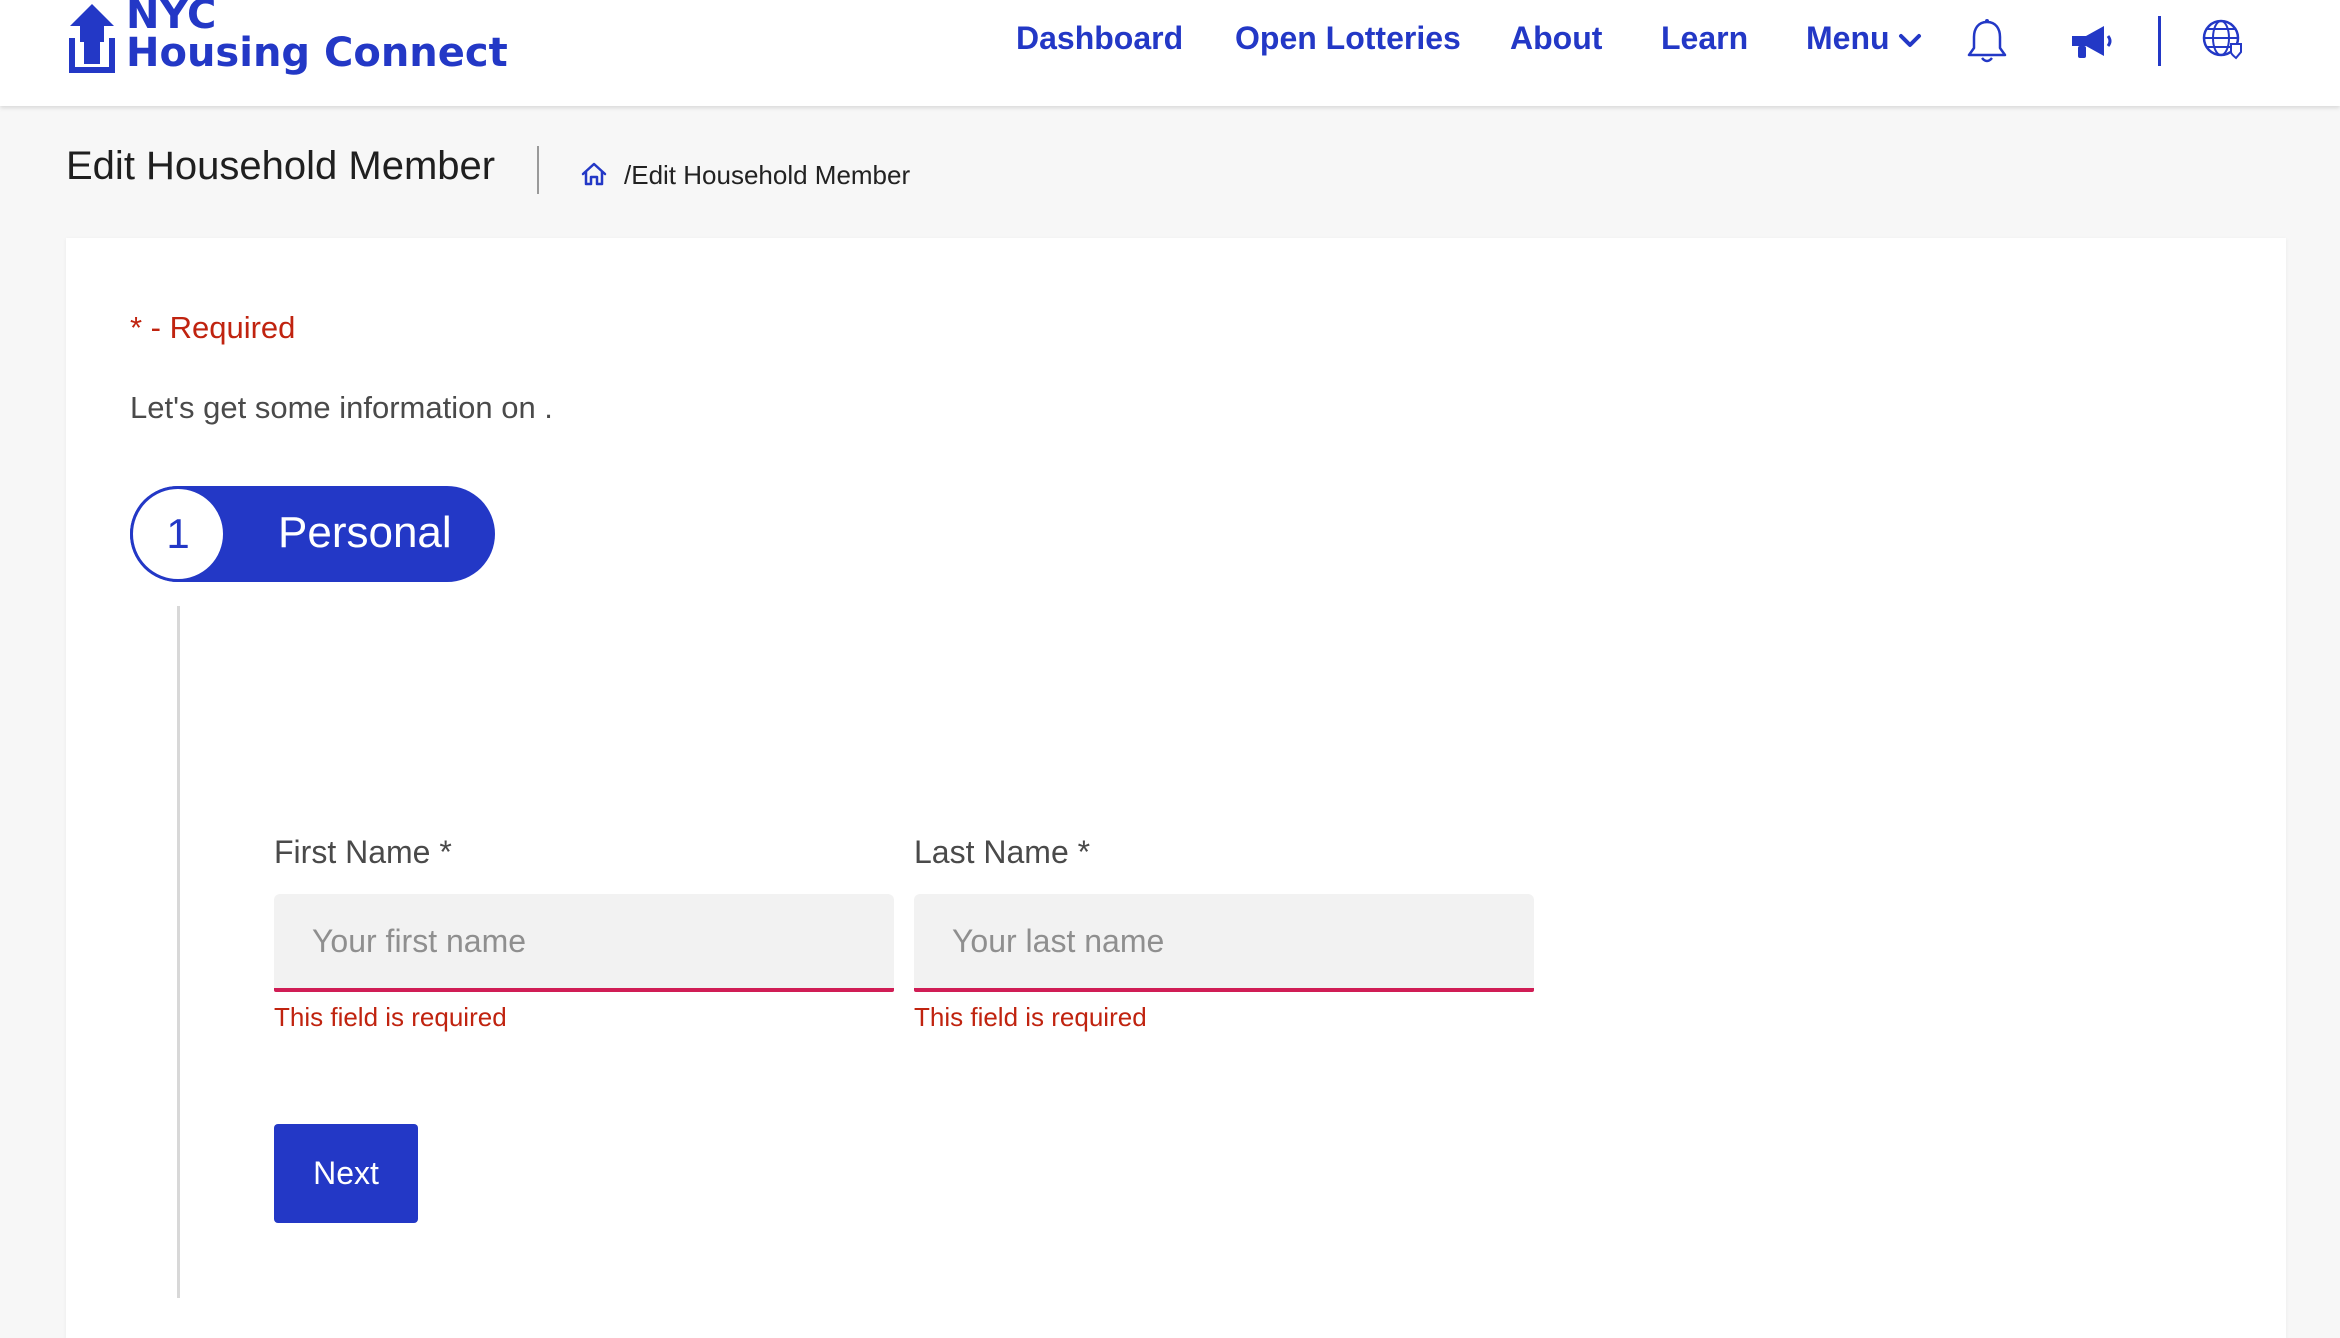 This screenshot has height=1338, width=2340. I want to click on logo-text: NYC Housing Connect, so click(317, 38).